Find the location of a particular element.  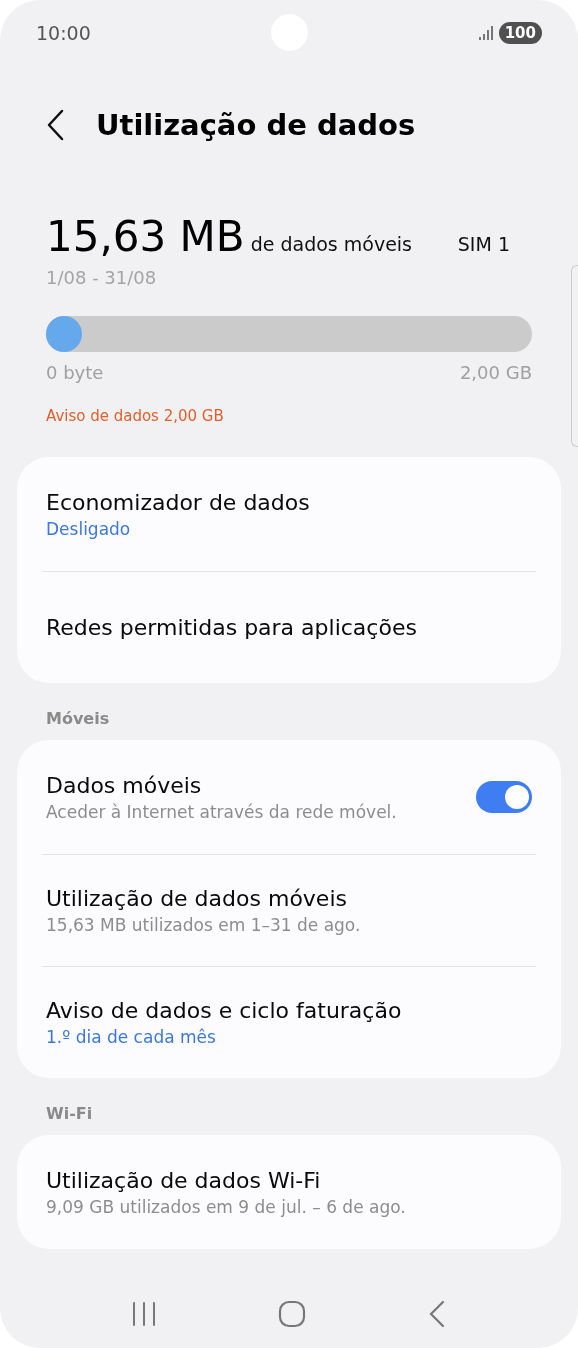

item-title: Utilização de dados móveis is located at coordinates (197, 898).